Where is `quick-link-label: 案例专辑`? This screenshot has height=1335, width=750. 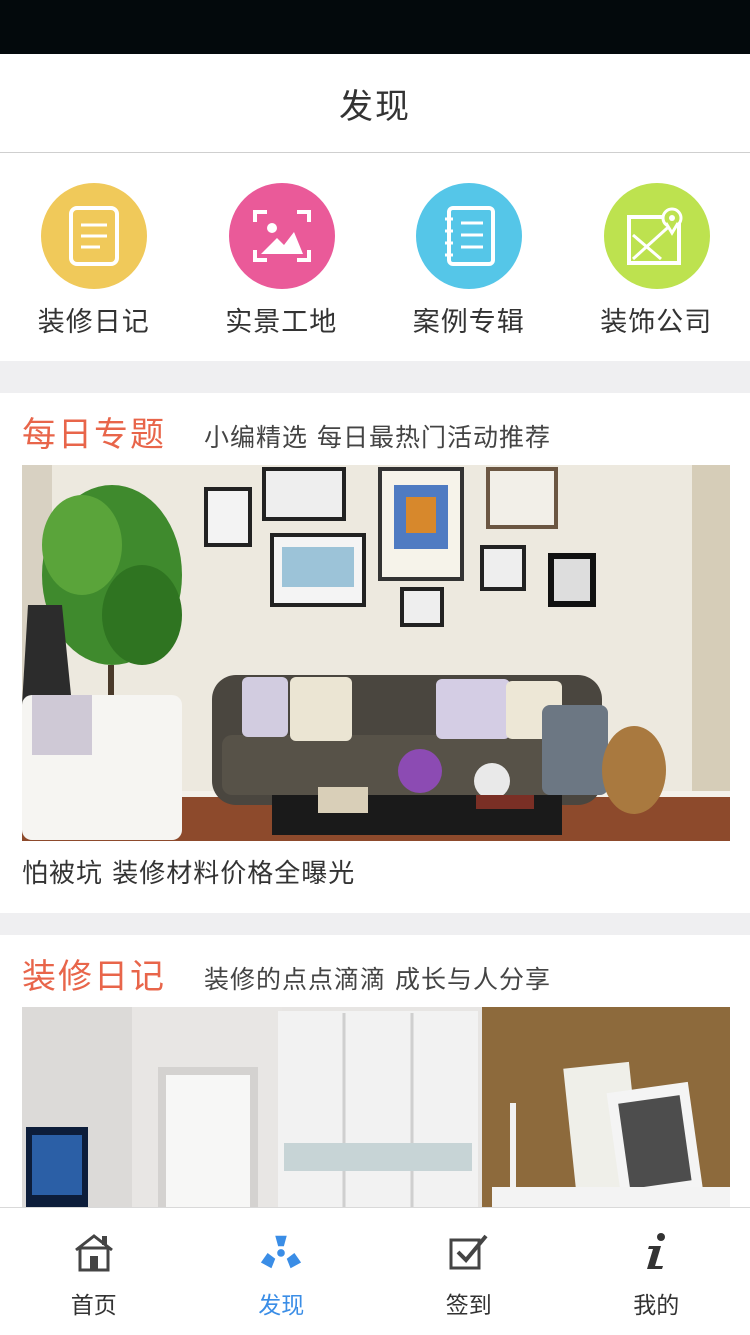
quick-link-label: 案例专辑 is located at coordinates (469, 319).